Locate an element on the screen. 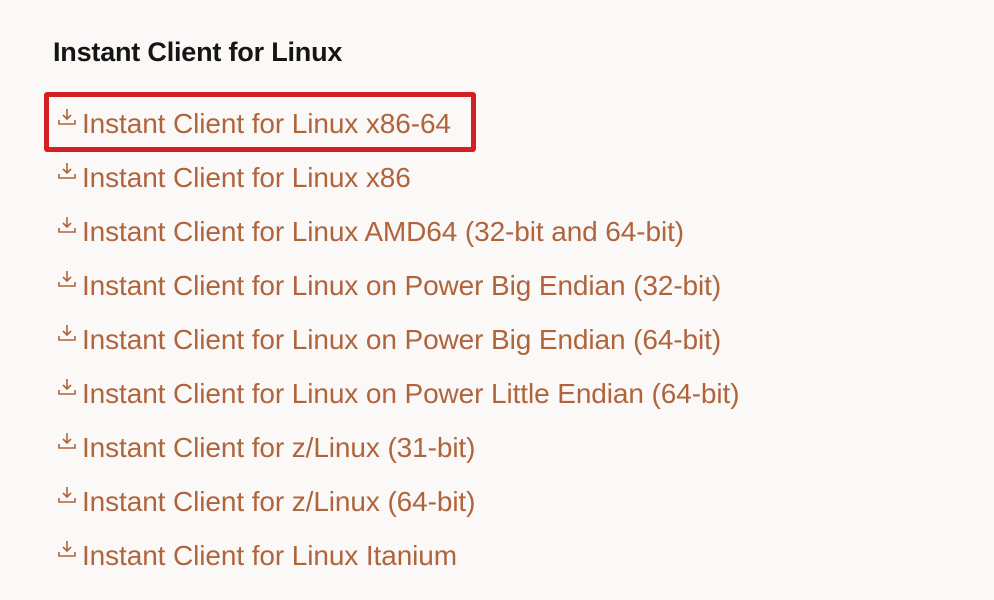 This screenshot has width=994, height=600. download-link-zlinux-31: Instant Client for z/Linux (31-bit) is located at coordinates (265, 448).